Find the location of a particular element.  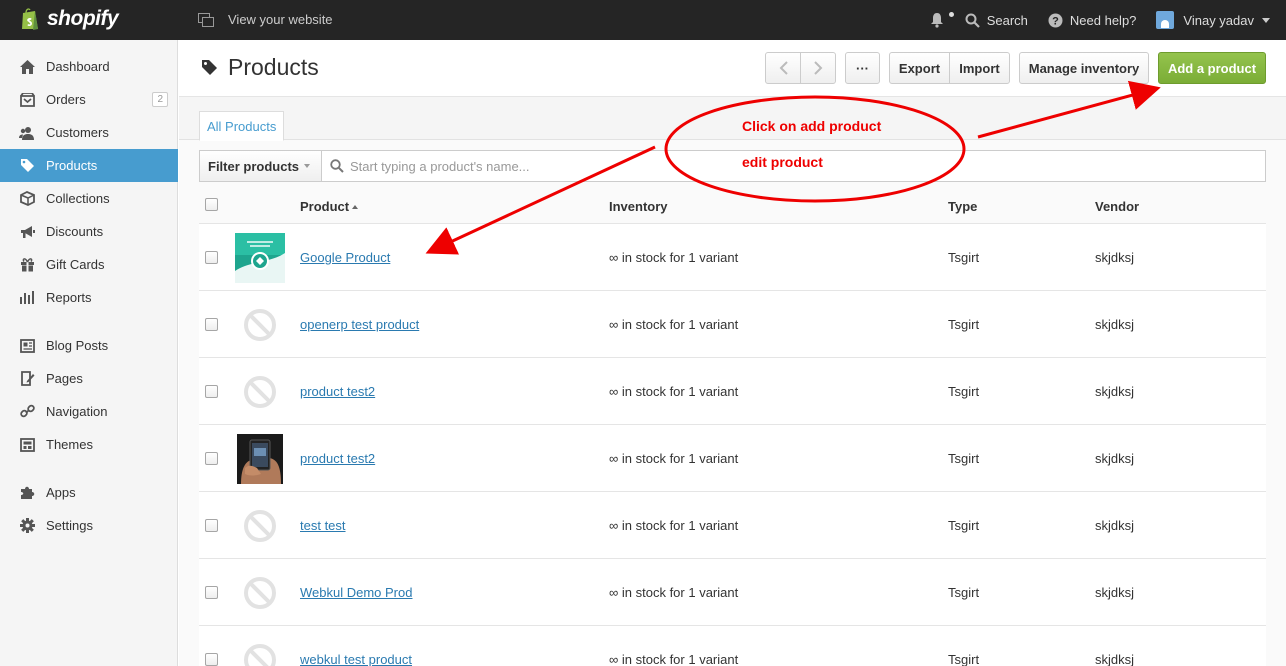

sidebar-item-label: Navigation is located at coordinates (77, 411).